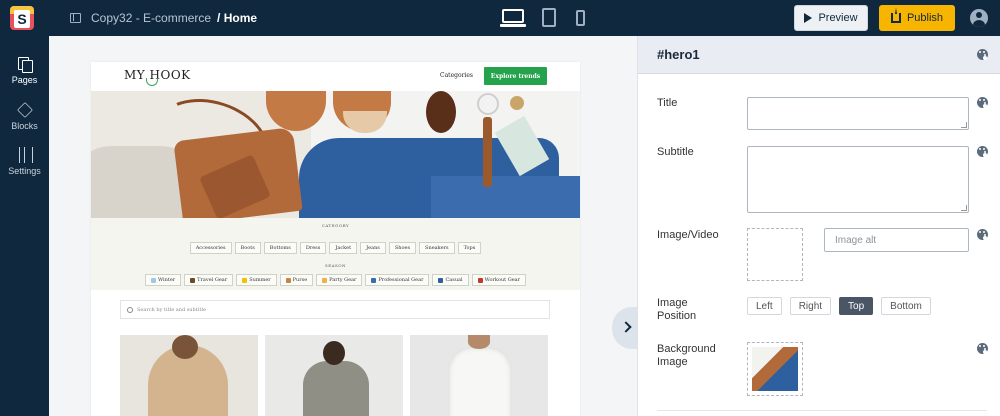 This screenshot has width=1000, height=416. Describe the element at coordinates (678, 54) in the screenshot. I see `panel-title: #hero1` at that location.